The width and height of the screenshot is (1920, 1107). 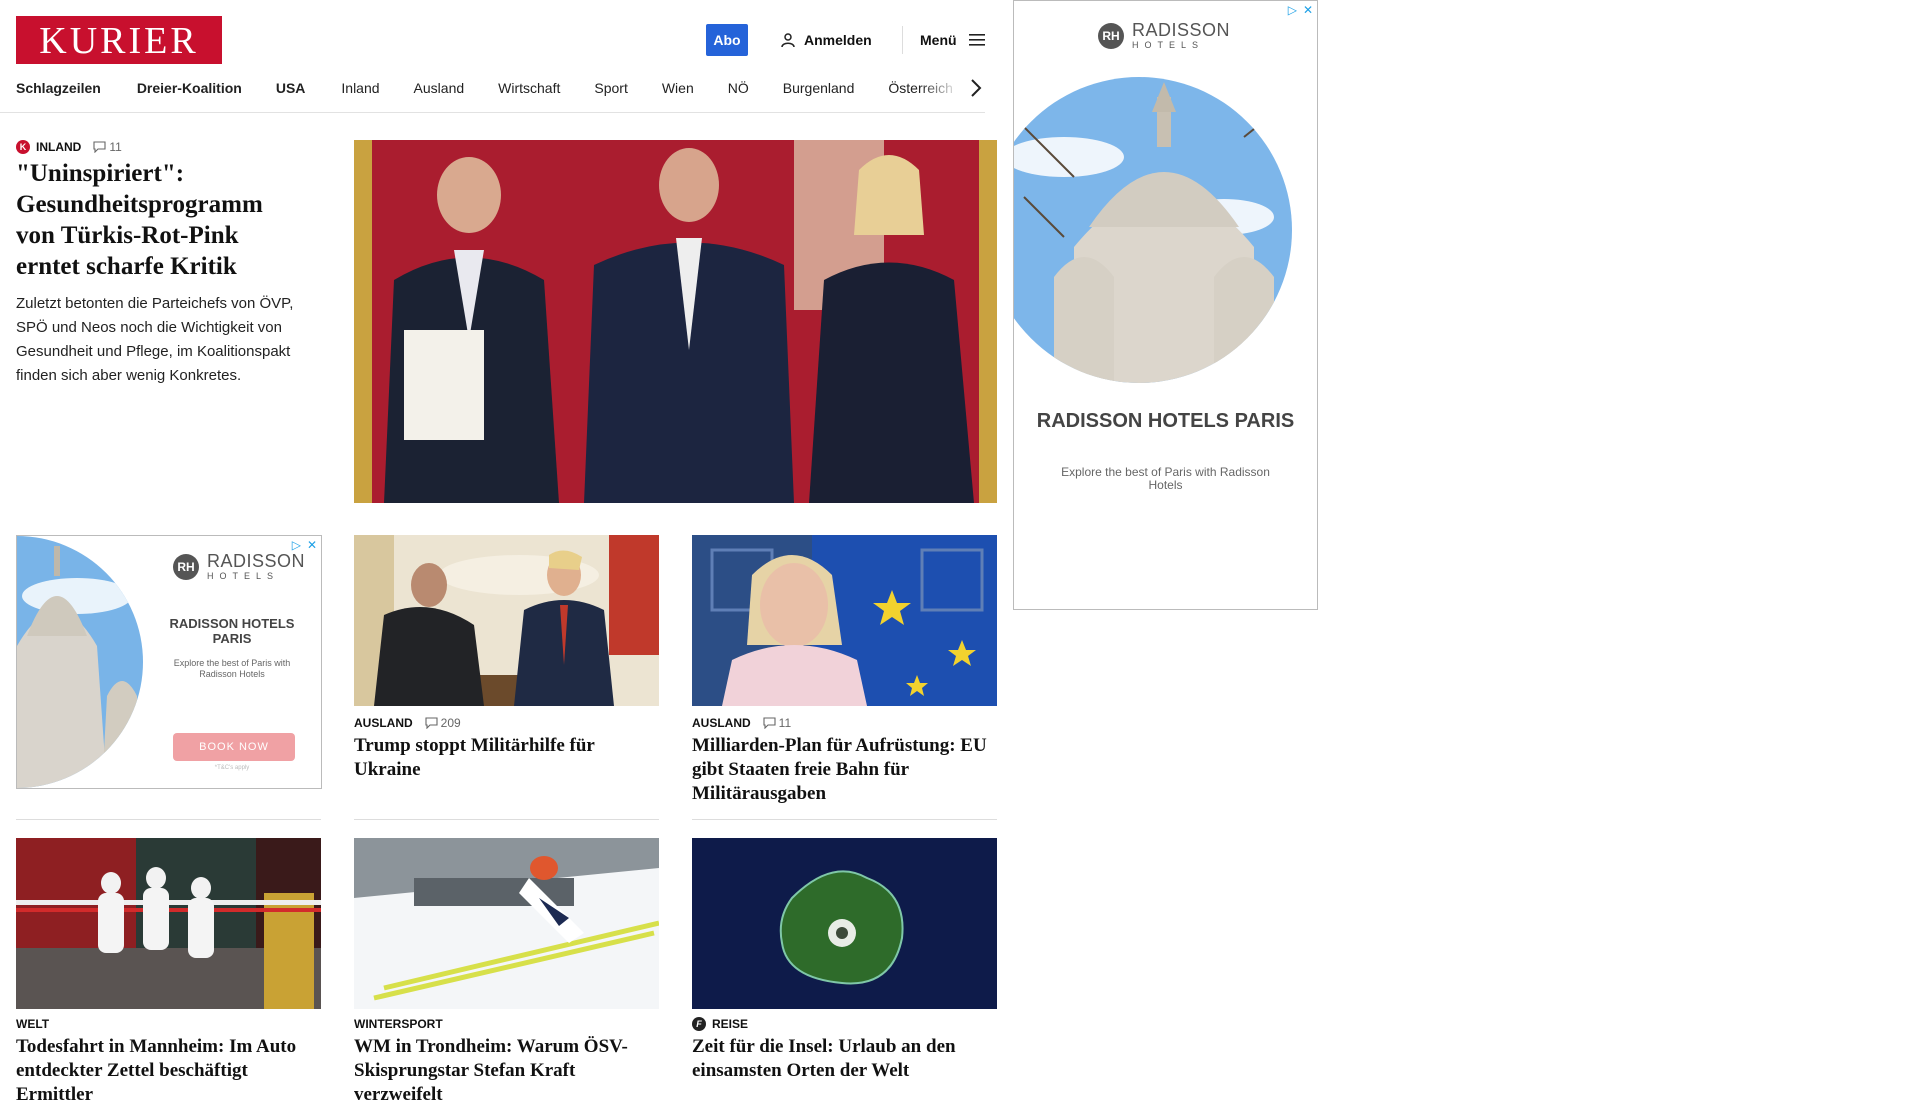 I want to click on nav-item-inland: Inland, so click(x=360, y=88).